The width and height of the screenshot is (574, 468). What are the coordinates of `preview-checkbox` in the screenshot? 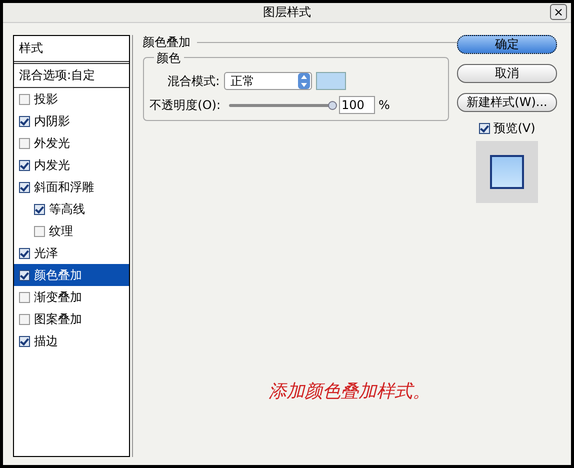 It's located at (484, 128).